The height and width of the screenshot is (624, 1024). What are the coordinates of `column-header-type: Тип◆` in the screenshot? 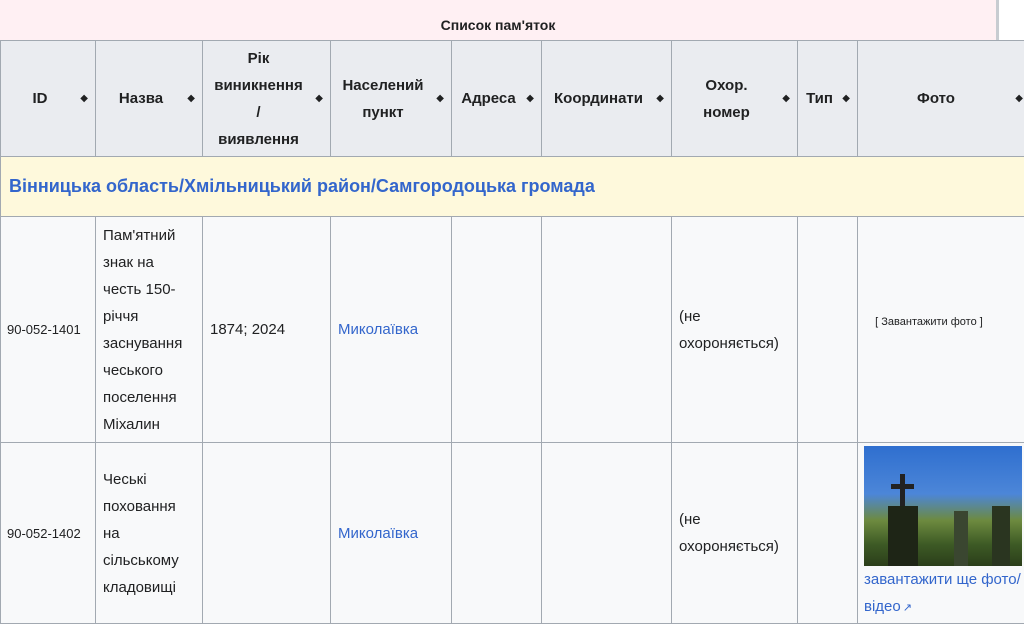 It's located at (828, 99).